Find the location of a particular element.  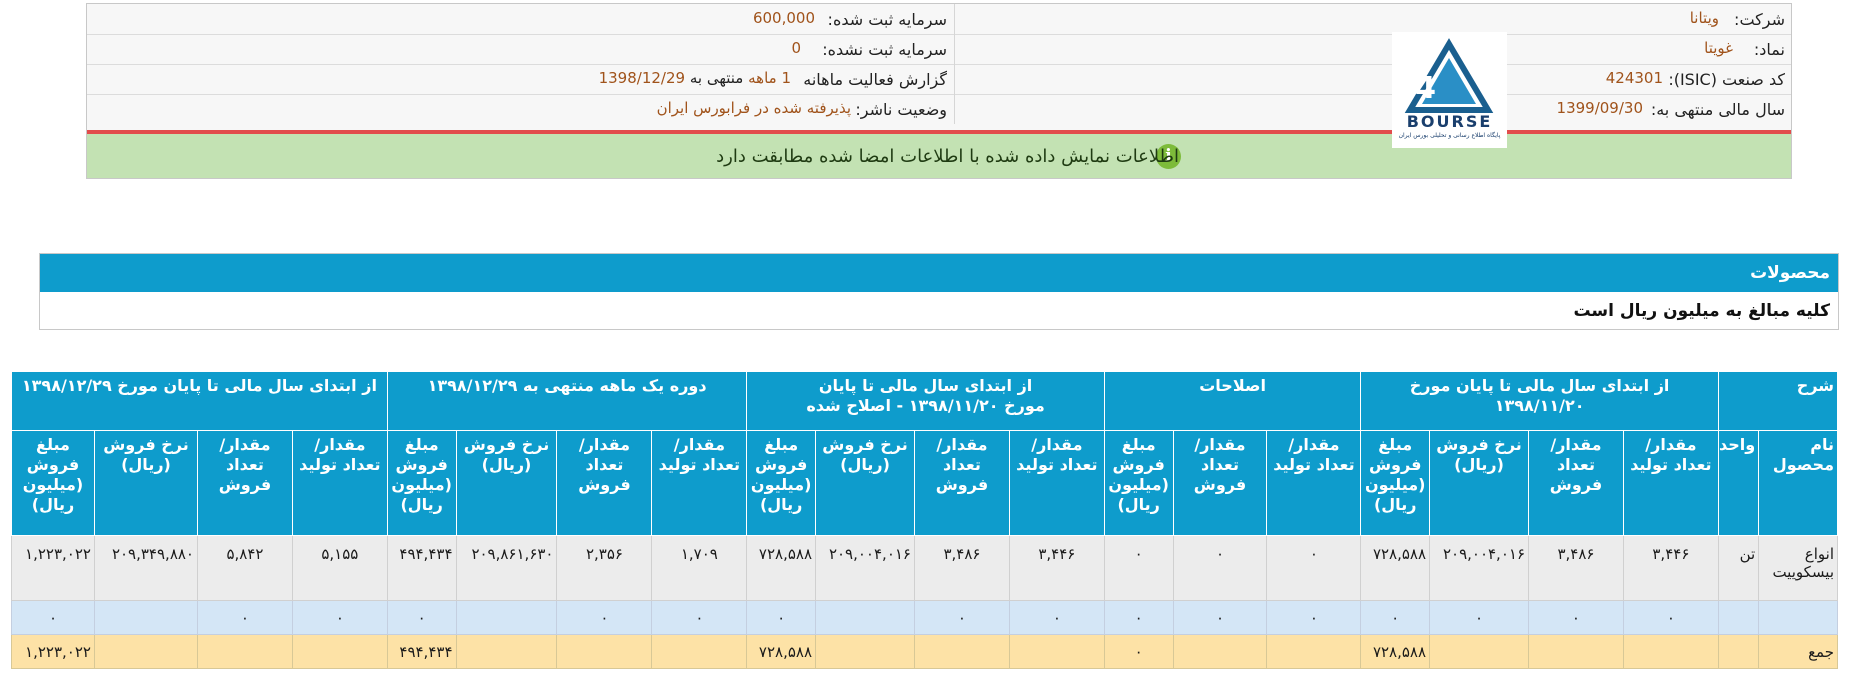

g5-prod-qty: ۵,۱۵۵ is located at coordinates (339, 568).